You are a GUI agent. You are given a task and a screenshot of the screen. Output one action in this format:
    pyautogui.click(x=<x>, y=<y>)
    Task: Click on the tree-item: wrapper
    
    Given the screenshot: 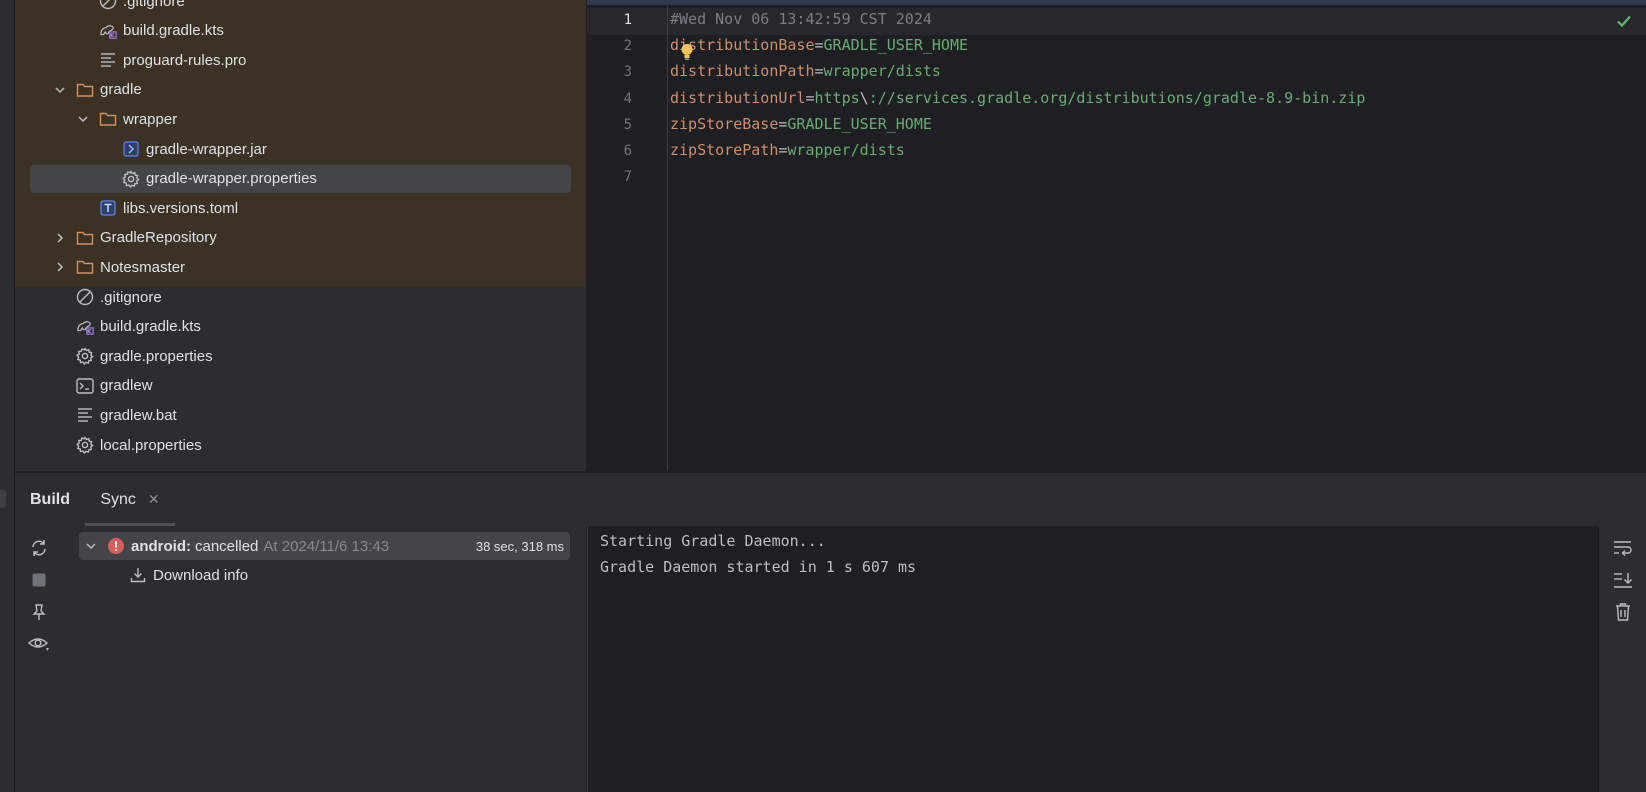 What is the action you would take?
    pyautogui.click(x=300, y=119)
    